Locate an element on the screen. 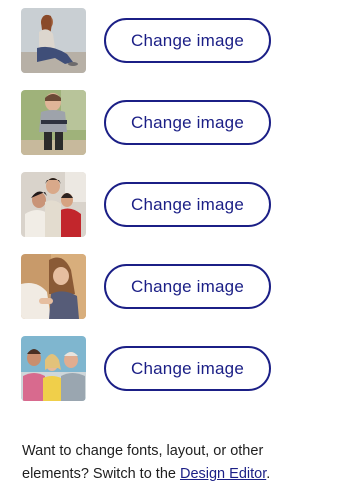 This screenshot has height=500, width=337. image-row-3: Change image is located at coordinates (151, 213).